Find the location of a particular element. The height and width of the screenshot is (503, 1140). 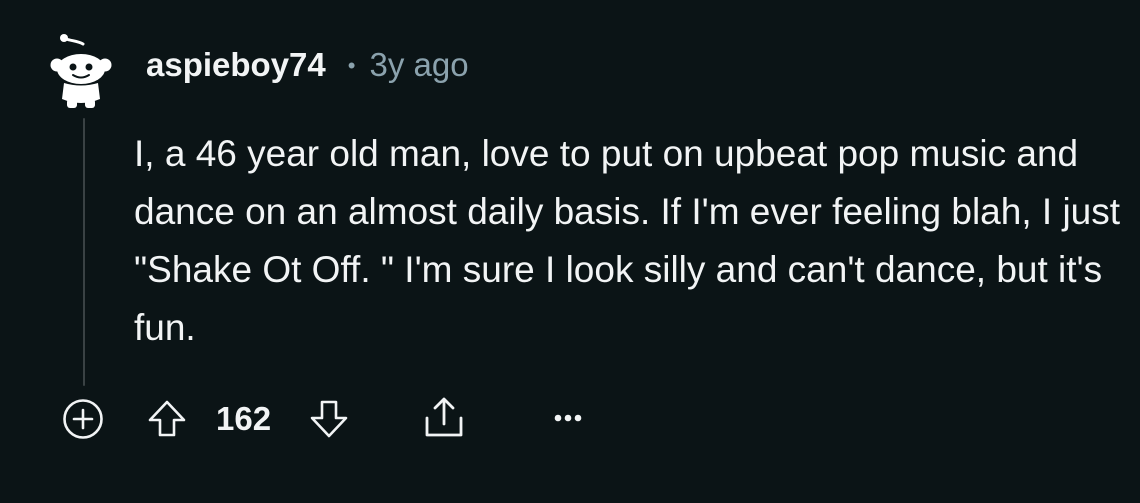

snoo-avatar-icon is located at coordinates (81, 71).